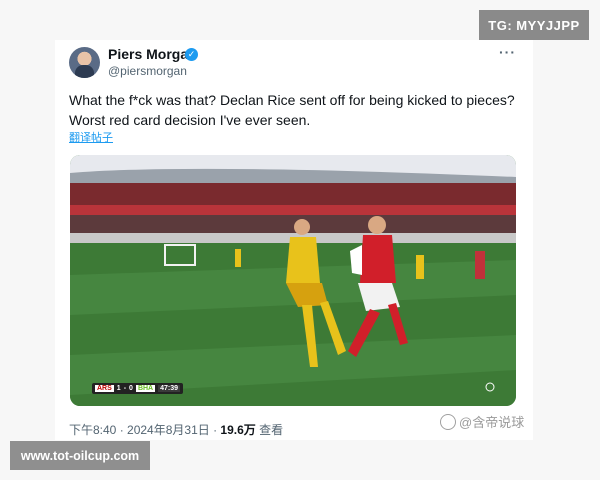 This screenshot has height=480, width=600. Describe the element at coordinates (378, 259) in the screenshot. I see `arsenal-player-shirt` at that location.